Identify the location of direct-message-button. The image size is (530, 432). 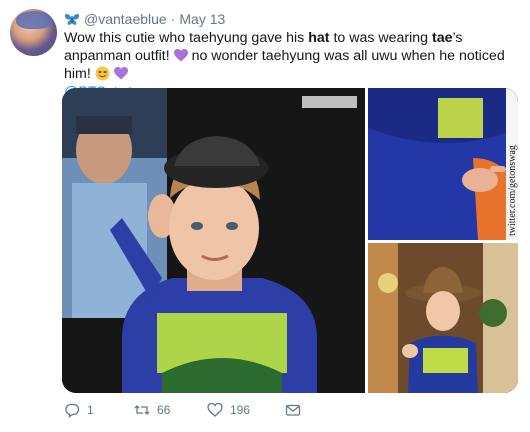
(293, 410).